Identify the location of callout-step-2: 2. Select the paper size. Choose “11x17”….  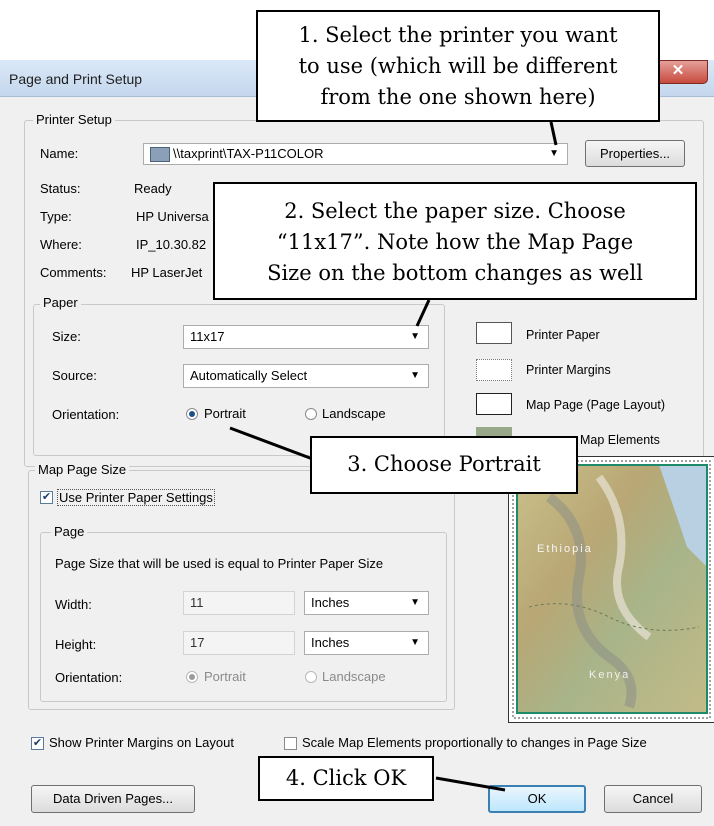
(455, 241).